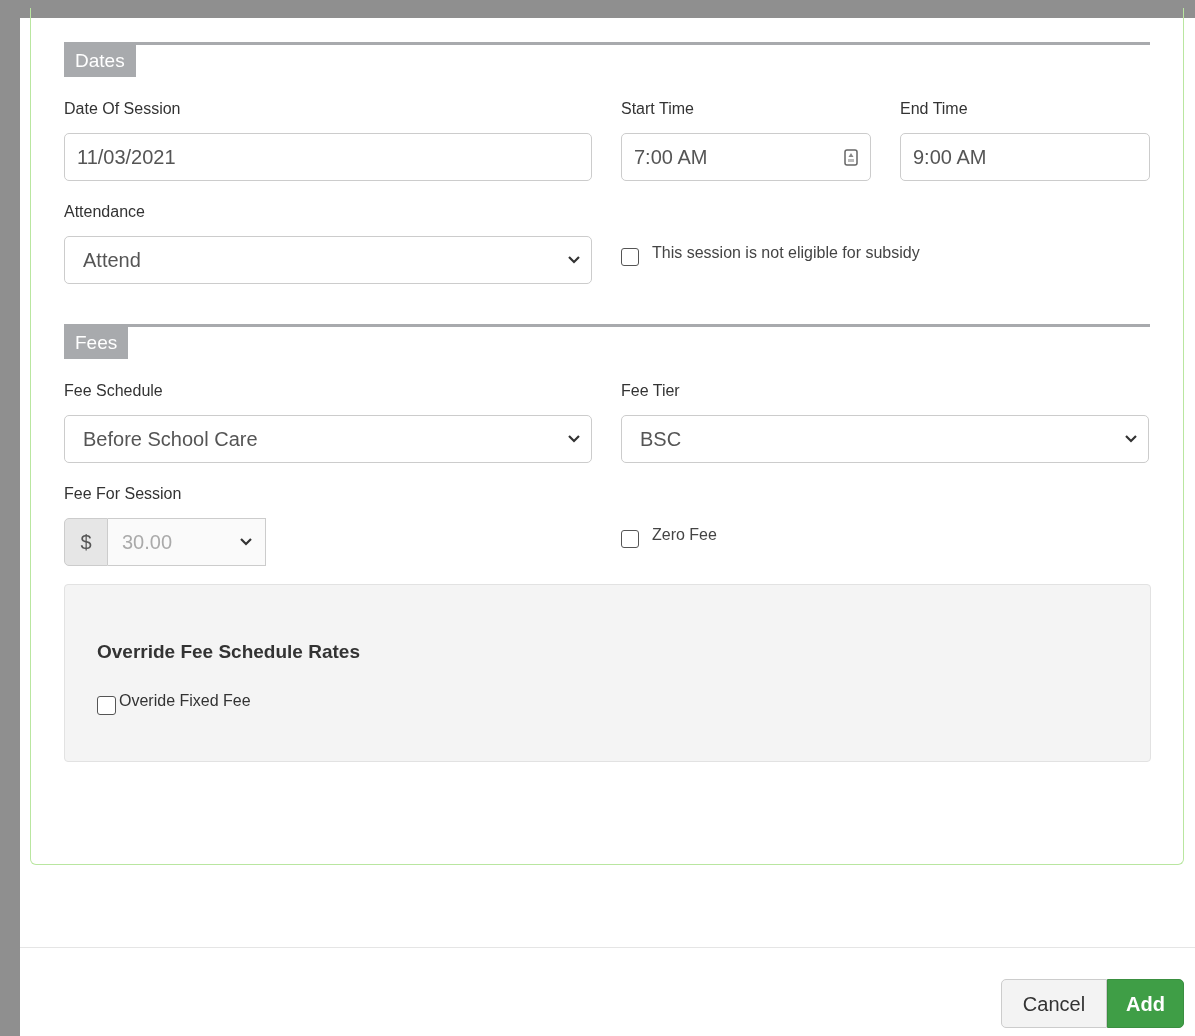  What do you see at coordinates (114, 391) in the screenshot?
I see `field-label: Fee Schedule` at bounding box center [114, 391].